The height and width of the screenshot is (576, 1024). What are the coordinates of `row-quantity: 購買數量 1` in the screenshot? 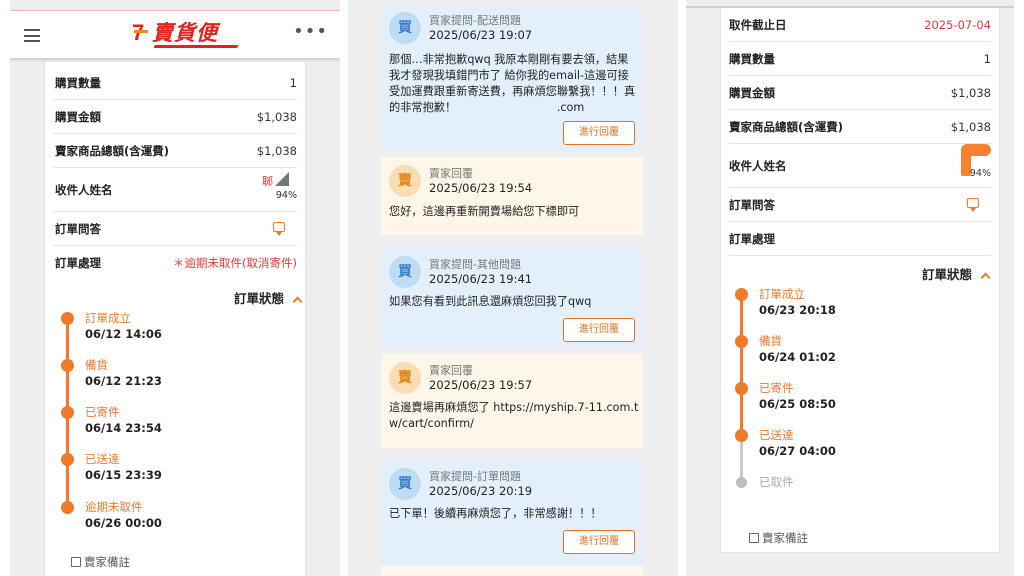 It's located at (175, 83).